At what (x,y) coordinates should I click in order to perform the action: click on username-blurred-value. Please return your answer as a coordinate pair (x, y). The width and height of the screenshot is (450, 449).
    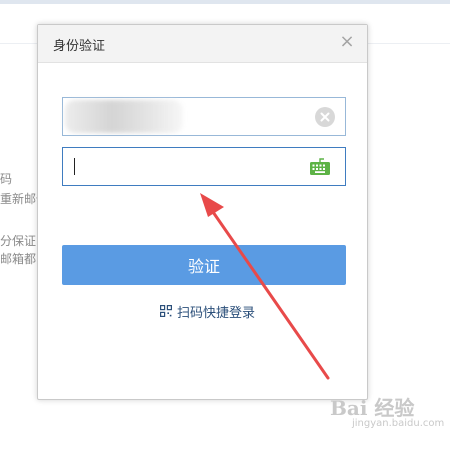
    Looking at the image, I should click on (124, 116).